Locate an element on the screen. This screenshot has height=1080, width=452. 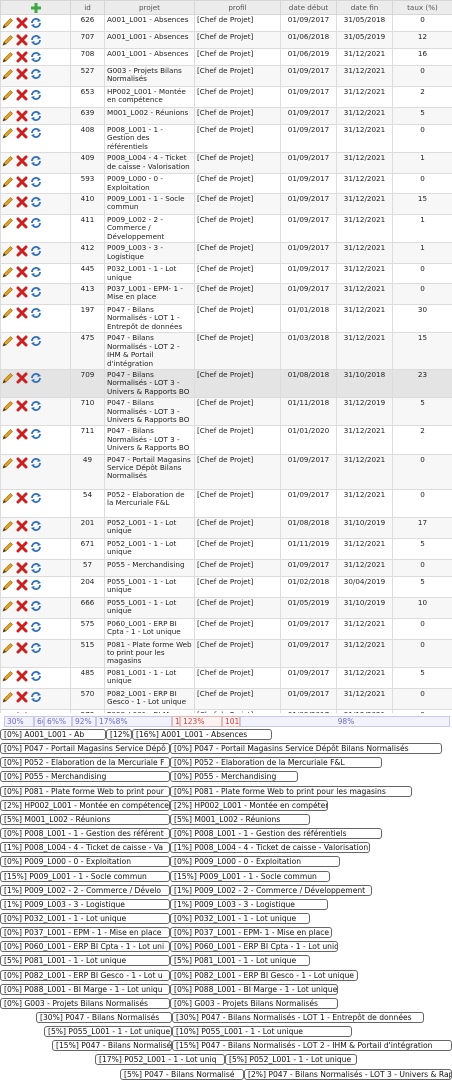
gantt-bar: [5%] P052_L001 - 1 - Lot unique is located at coordinates (291, 1060).